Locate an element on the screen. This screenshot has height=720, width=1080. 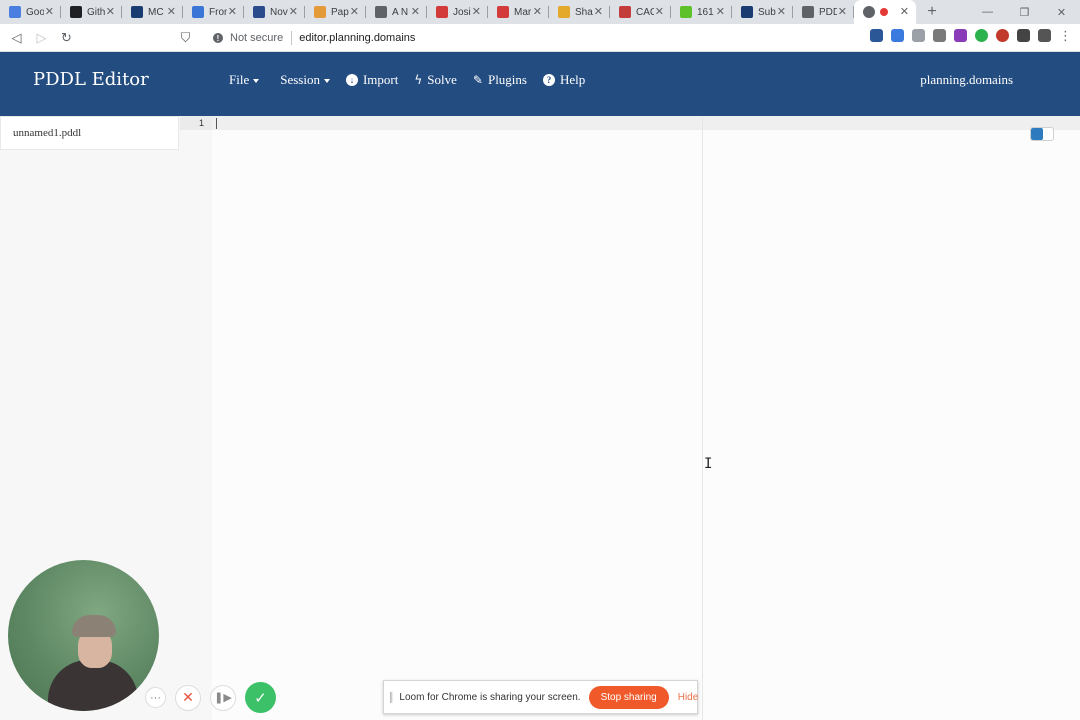
caret-down-icon is located at coordinates (326, 81).